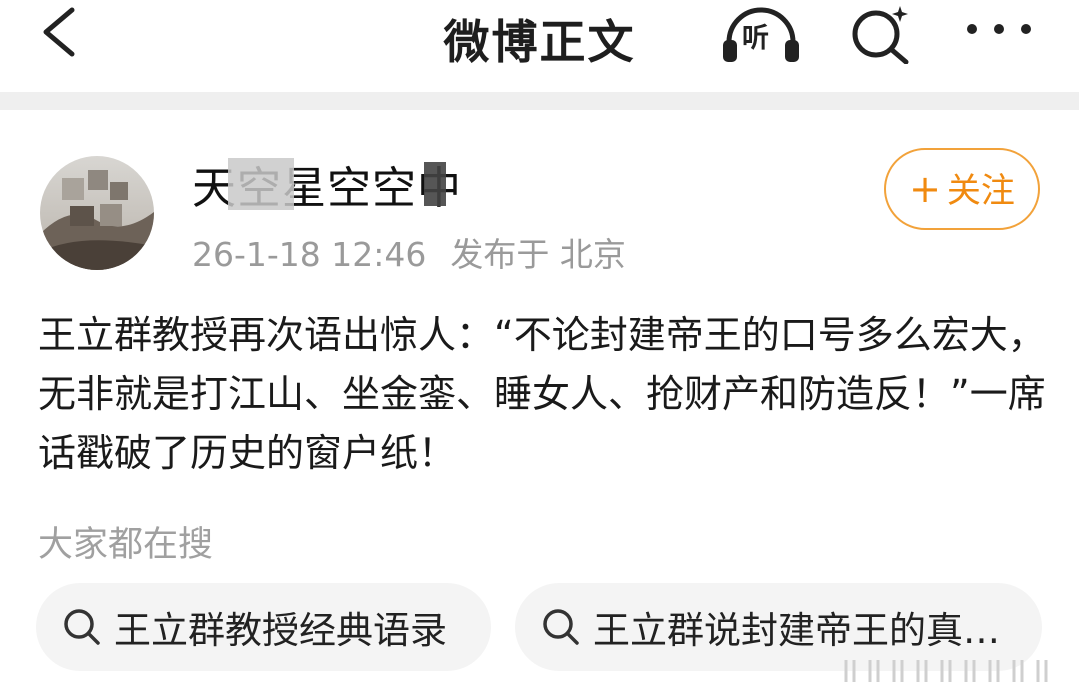 This screenshot has height=690, width=1079. I want to click on page-title: 微博正文, so click(539, 42).